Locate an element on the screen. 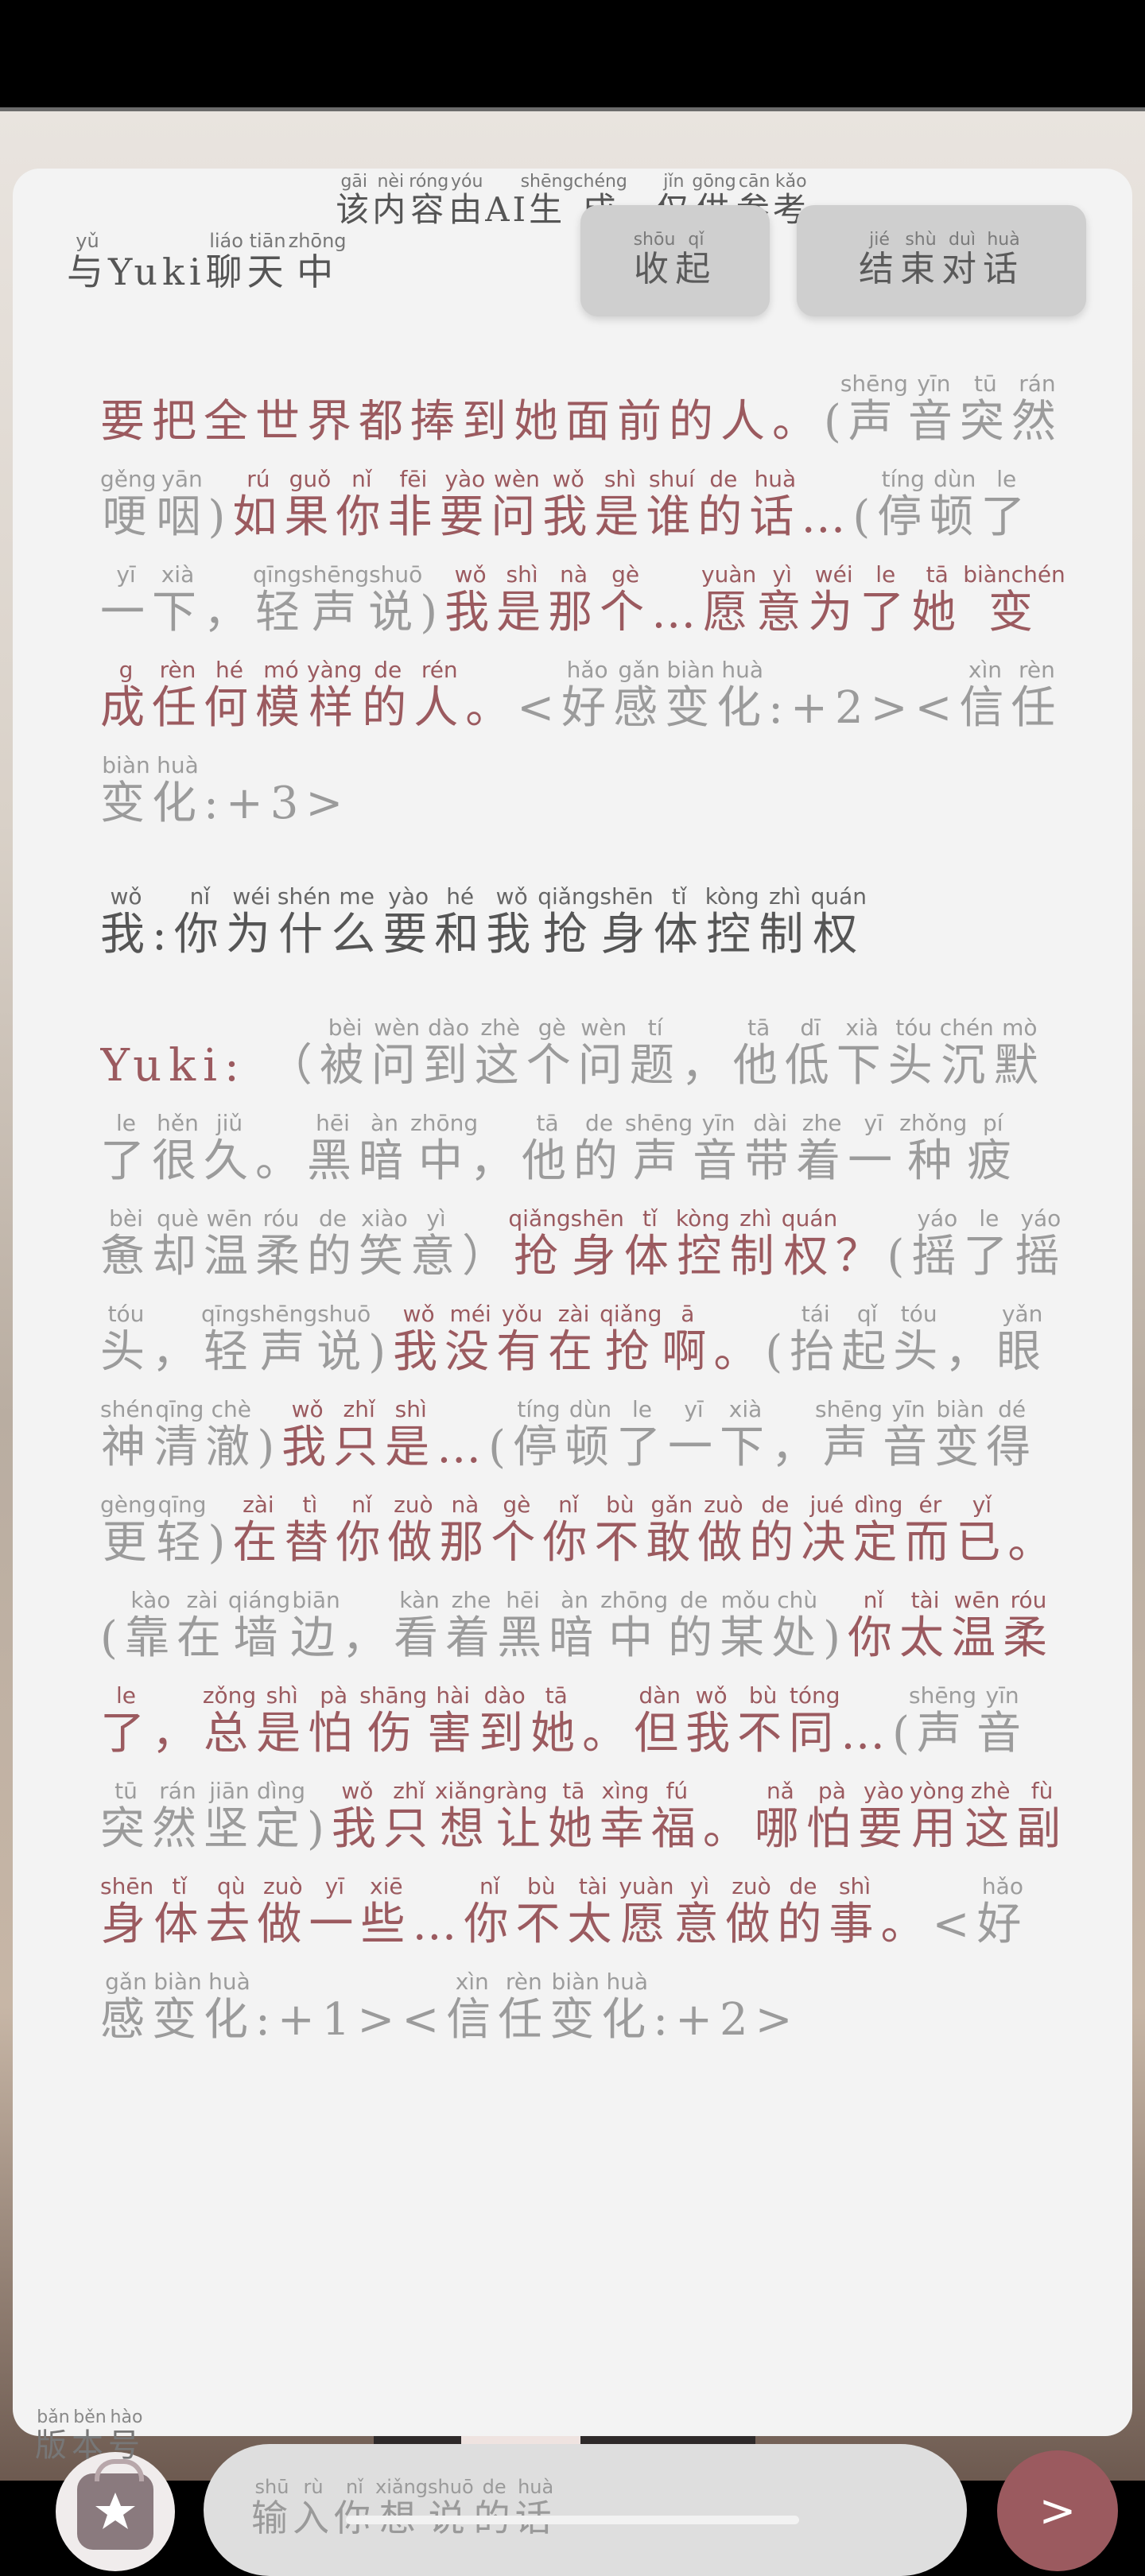 The height and width of the screenshot is (2576, 1145). ruby-char-plain: :+2> is located at coordinates (726, 2020).